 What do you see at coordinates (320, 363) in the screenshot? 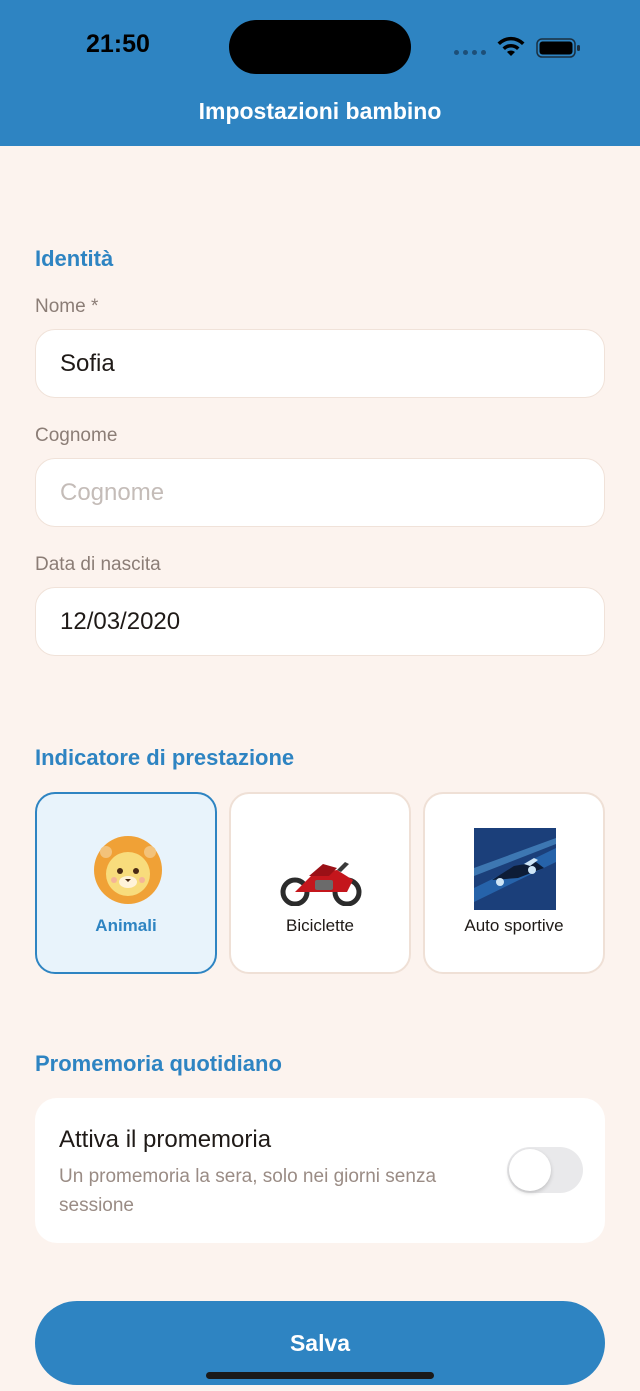
I see `name-field: Sofia` at bounding box center [320, 363].